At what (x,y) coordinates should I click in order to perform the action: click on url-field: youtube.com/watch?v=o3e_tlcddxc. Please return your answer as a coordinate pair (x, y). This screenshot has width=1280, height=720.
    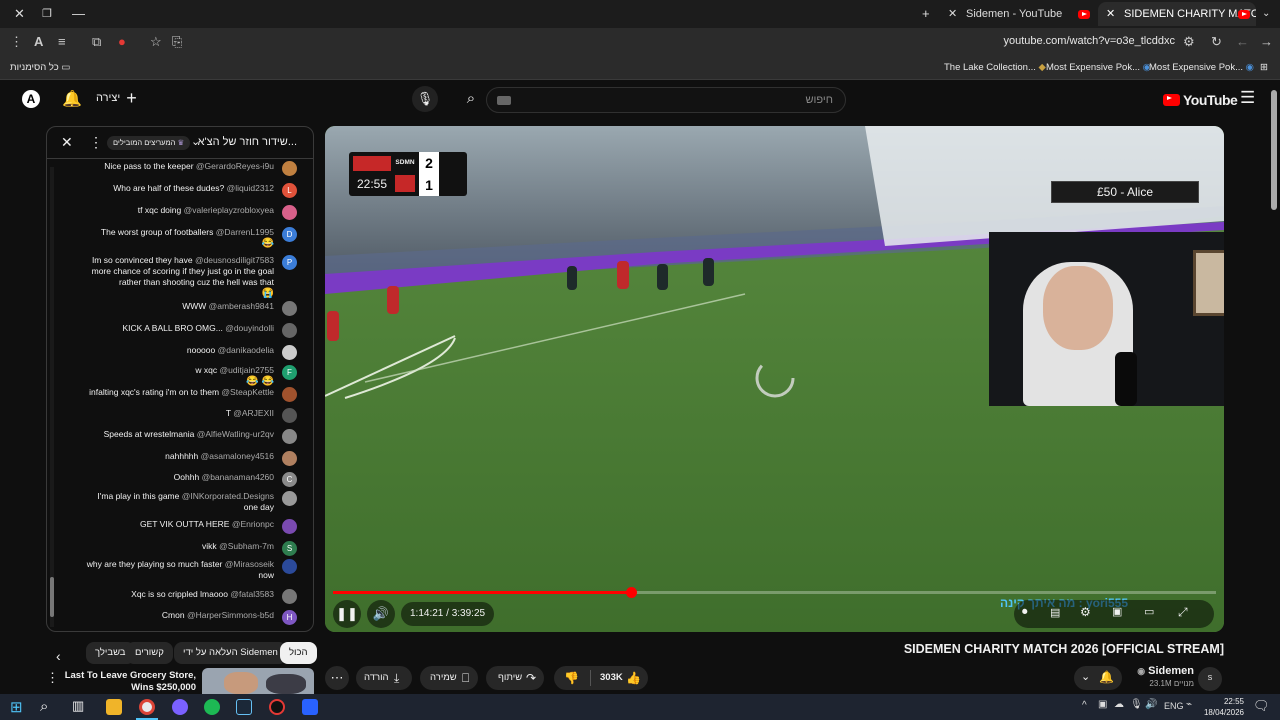
    Looking at the image, I should click on (1089, 41).